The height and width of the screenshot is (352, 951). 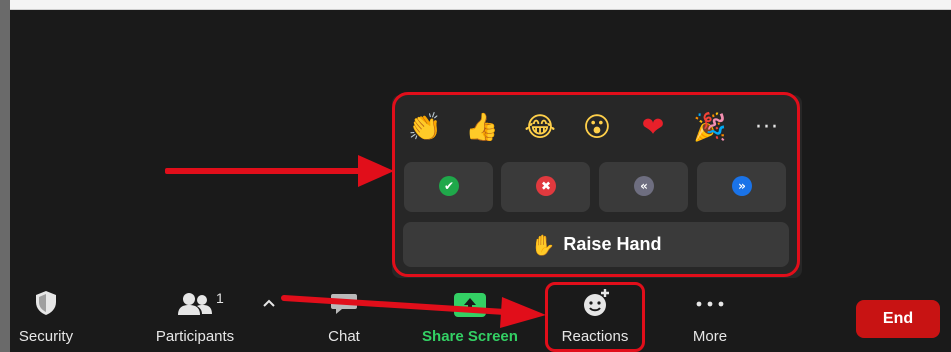 What do you see at coordinates (46, 303) in the screenshot?
I see `shield-icon` at bounding box center [46, 303].